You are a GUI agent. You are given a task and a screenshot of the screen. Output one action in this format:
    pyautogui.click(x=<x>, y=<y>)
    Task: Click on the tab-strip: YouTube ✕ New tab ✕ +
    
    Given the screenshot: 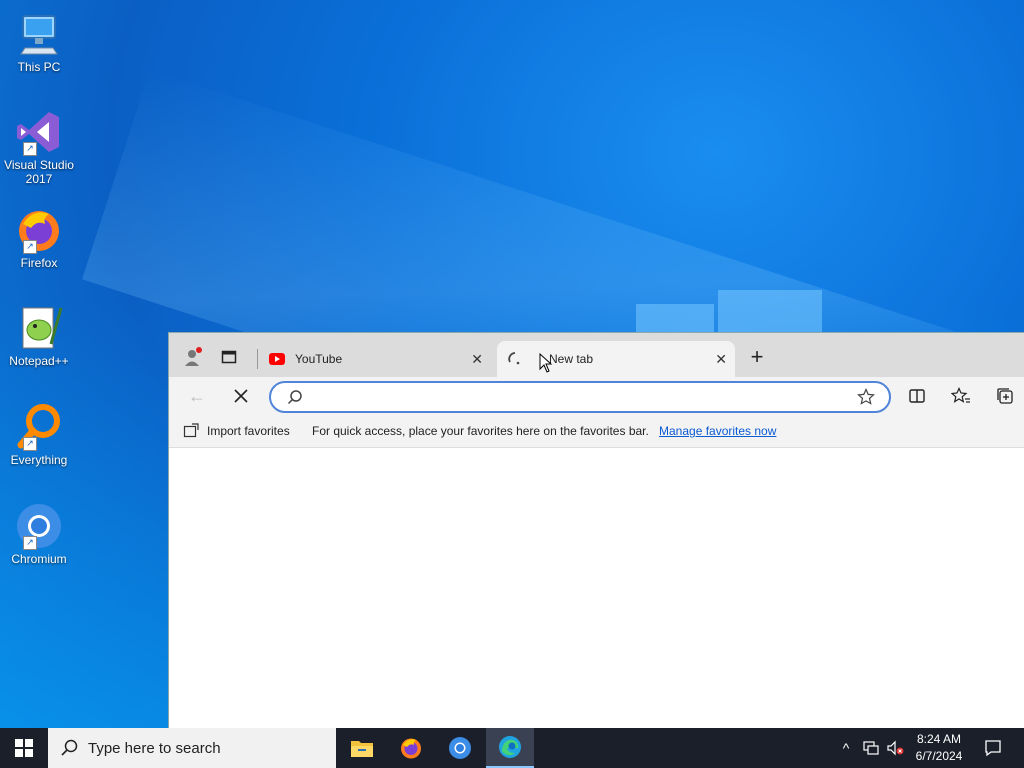 What is the action you would take?
    pyautogui.click(x=596, y=355)
    